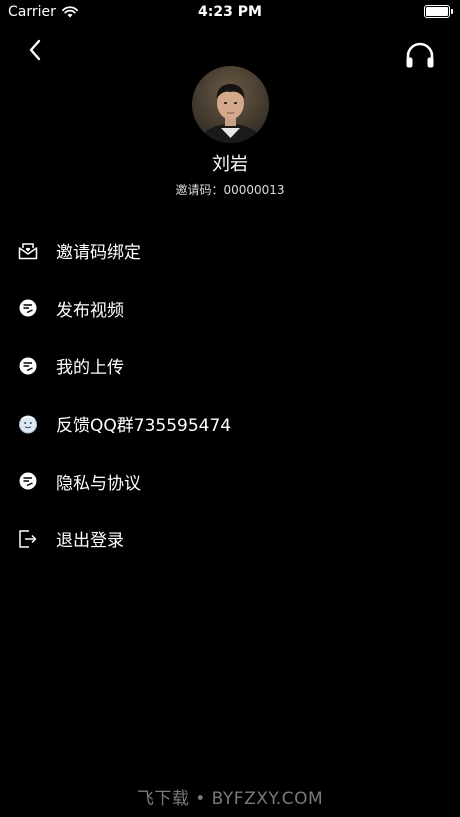 The image size is (460, 817). Describe the element at coordinates (230, 251) in the screenshot. I see `menu-item-invite-binding: 邀请码绑定` at that location.